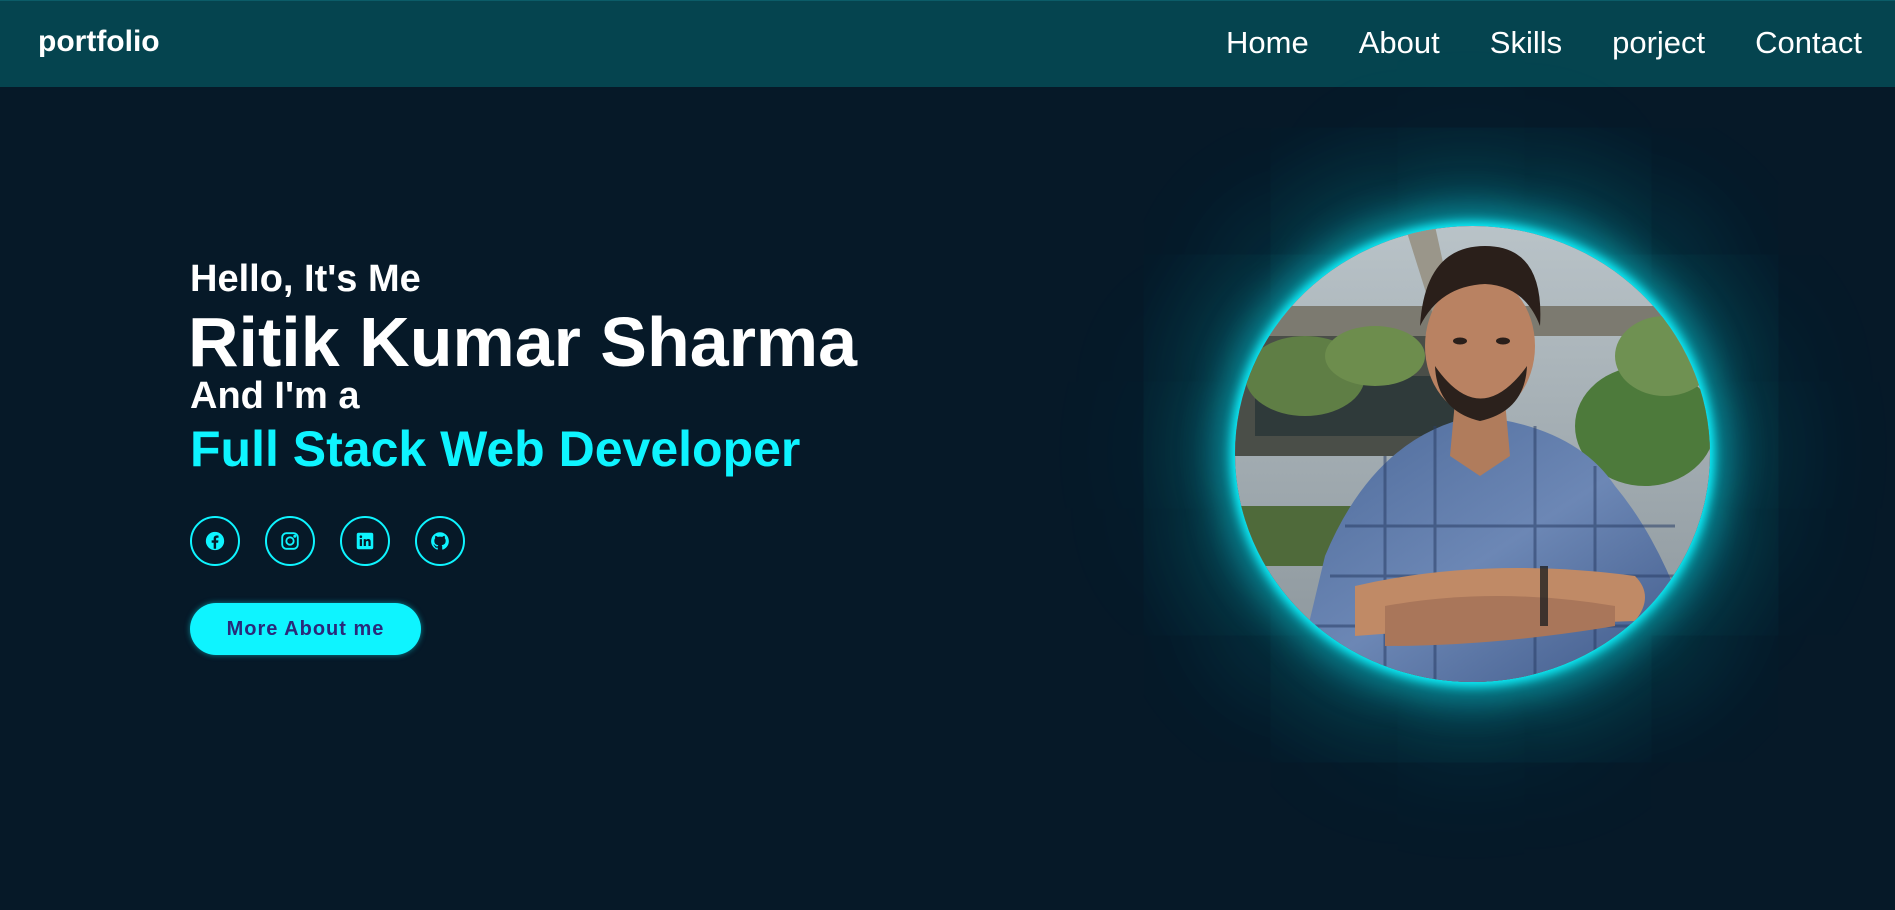 The height and width of the screenshot is (910, 1895). I want to click on nav-link-home: Home, so click(1267, 43).